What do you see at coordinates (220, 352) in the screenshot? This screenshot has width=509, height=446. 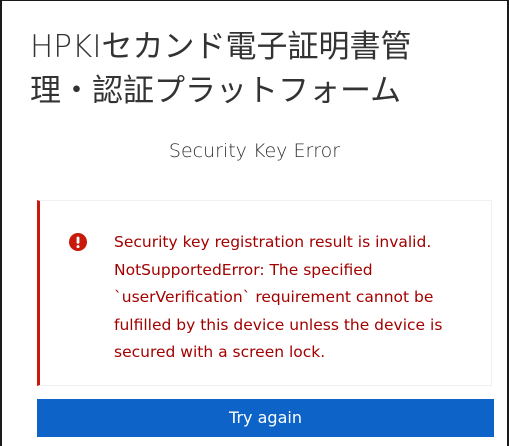 I see `alert-message-line: secured with a screen lock.` at bounding box center [220, 352].